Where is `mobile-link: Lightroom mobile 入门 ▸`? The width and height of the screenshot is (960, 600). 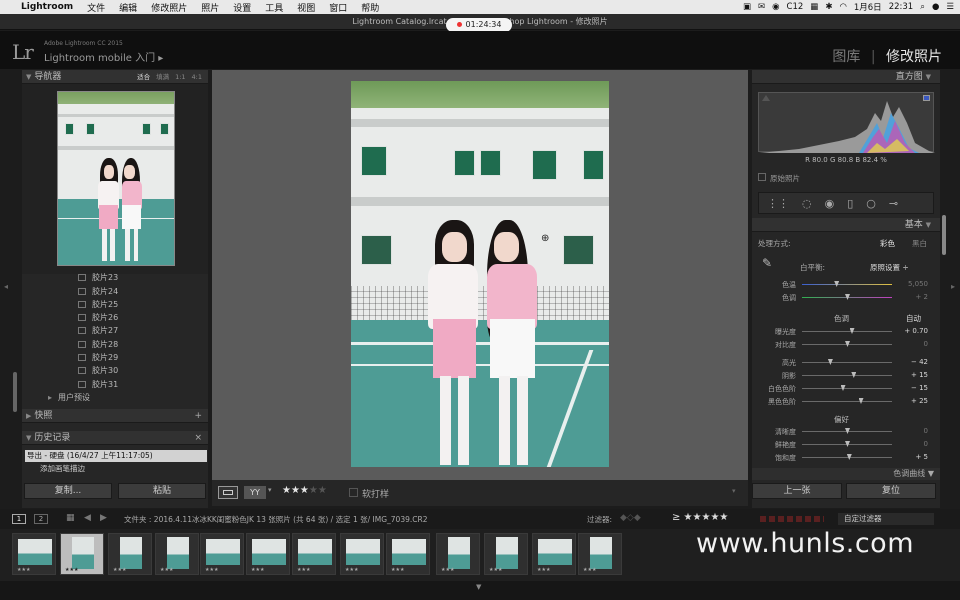 mobile-link: Lightroom mobile 入门 ▸ is located at coordinates (103, 56).